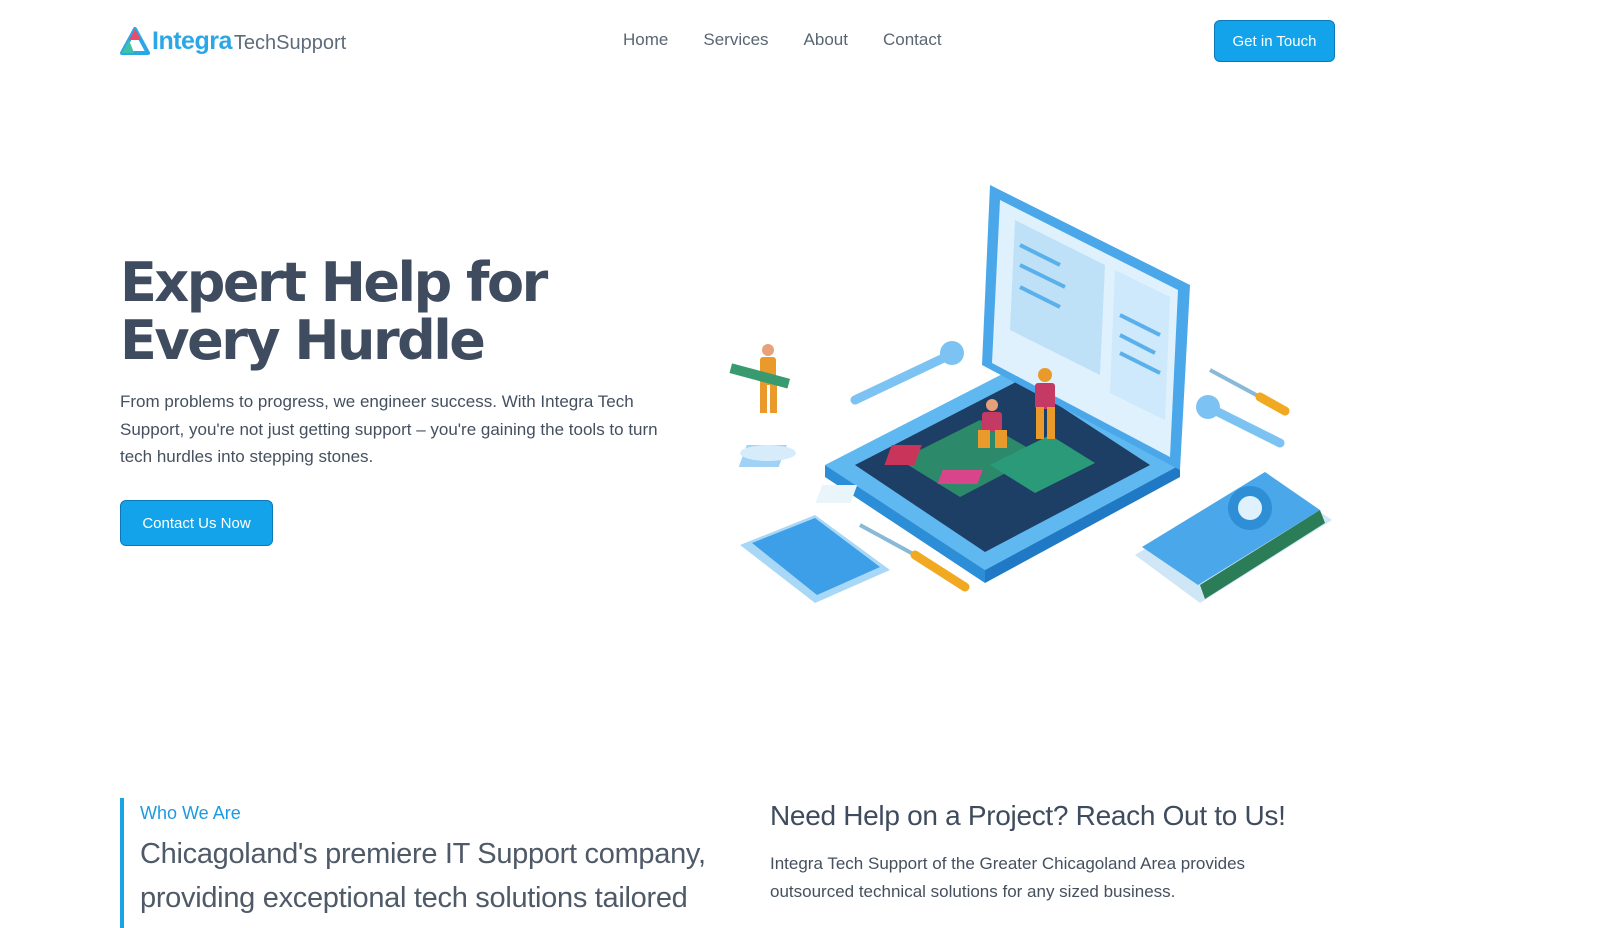 This screenshot has height=928, width=1601. What do you see at coordinates (334, 311) in the screenshot?
I see `hero-title: Expert Help for Every Hurdle` at bounding box center [334, 311].